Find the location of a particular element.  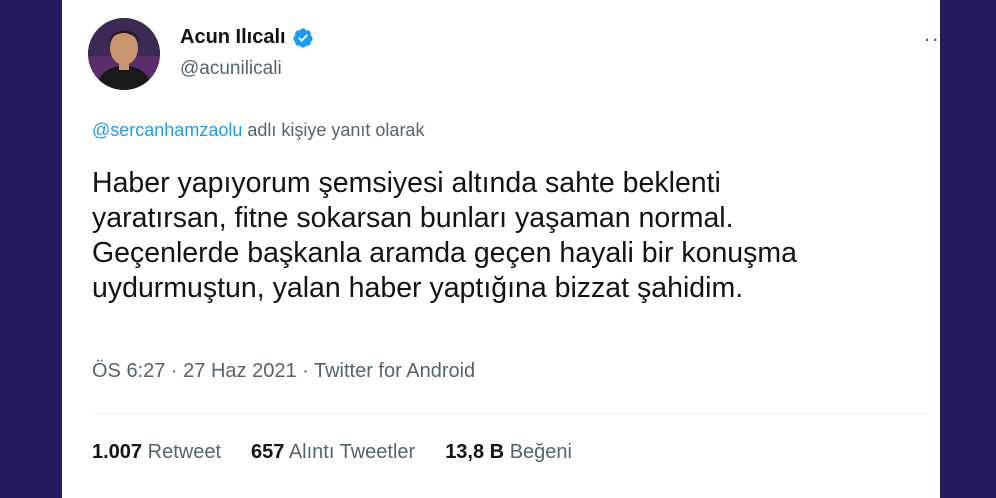

retweet-stat: 1.007 Retweet is located at coordinates (156, 452).